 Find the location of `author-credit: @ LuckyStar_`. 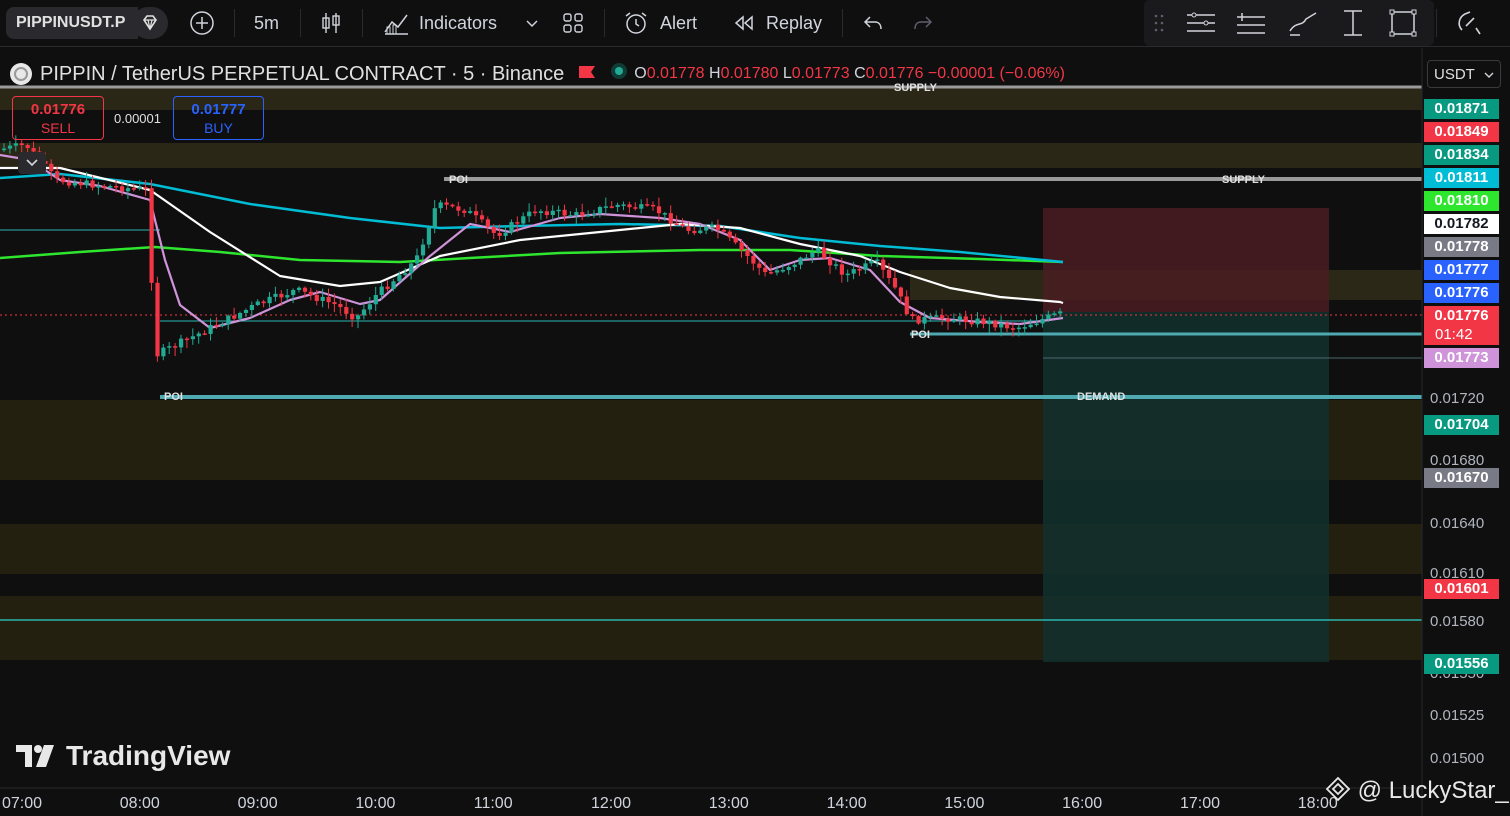

author-credit: @ LuckyStar_ is located at coordinates (1417, 790).